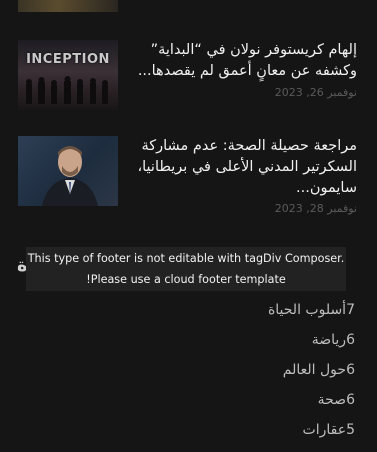 This screenshot has height=452, width=377. Describe the element at coordinates (186, 279) in the screenshot. I see `footer-notice-line: Please use a cloud footer template!` at that location.